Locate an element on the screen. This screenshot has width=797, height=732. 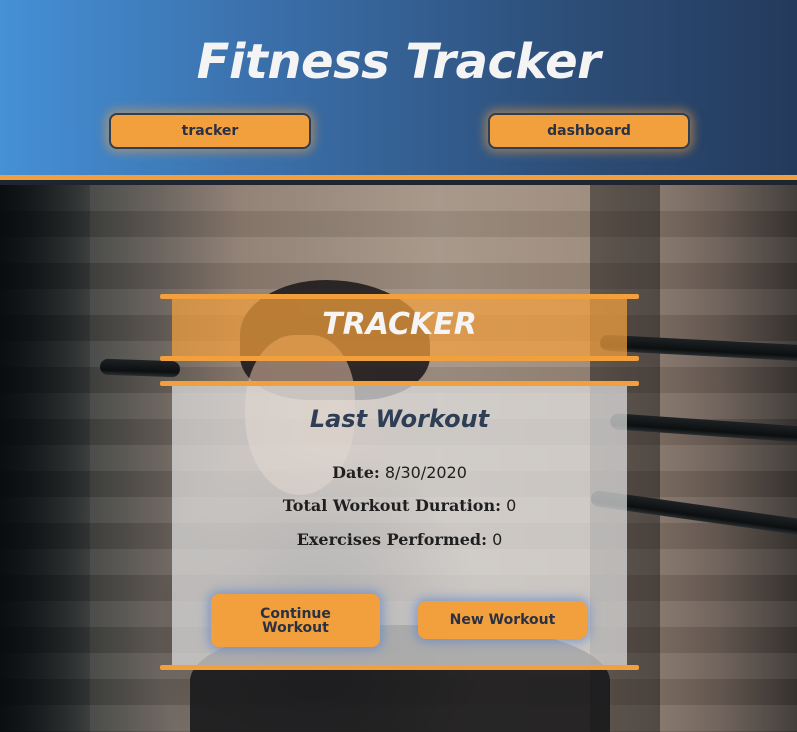
last-workout-heading: Last Workout is located at coordinates (399, 419).